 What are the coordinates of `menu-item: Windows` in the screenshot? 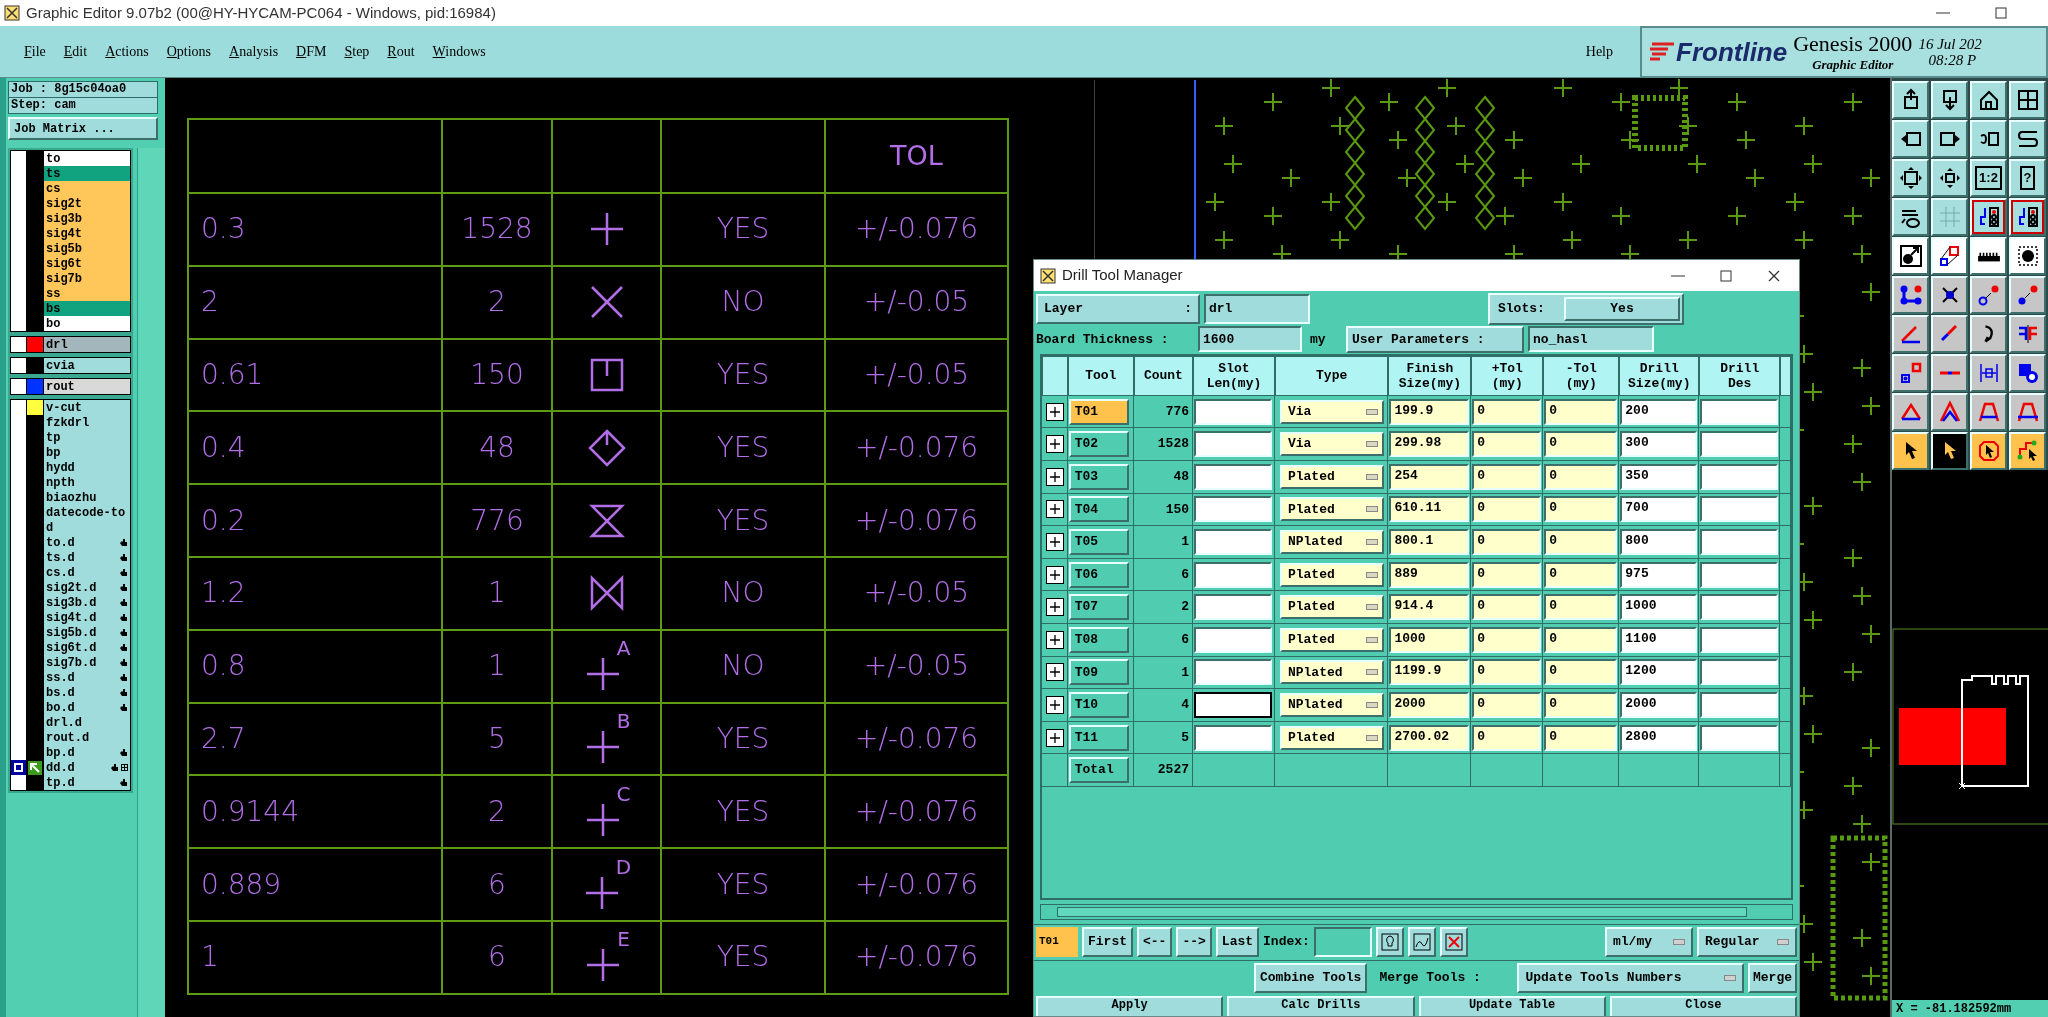 It's located at (459, 51).